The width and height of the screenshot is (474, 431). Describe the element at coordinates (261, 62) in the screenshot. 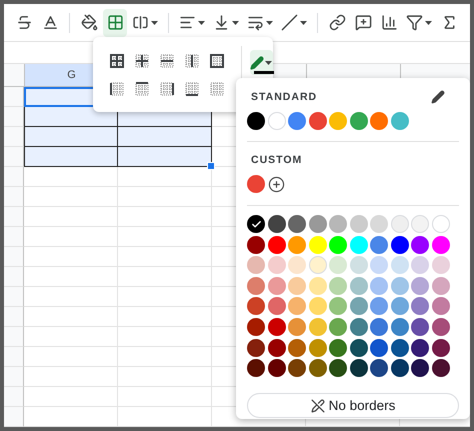

I see `border-color-button` at that location.